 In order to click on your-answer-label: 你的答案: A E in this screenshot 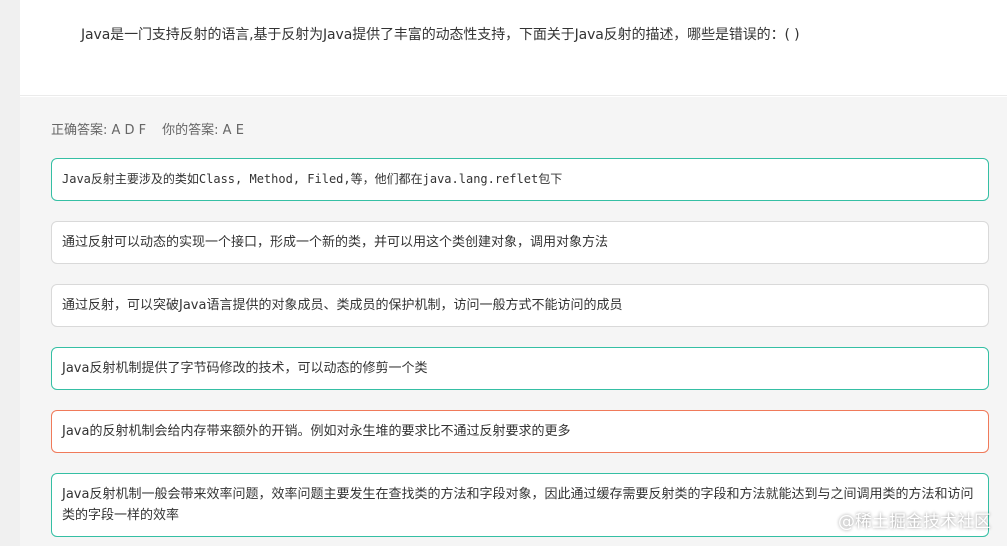, I will do `click(203, 130)`.